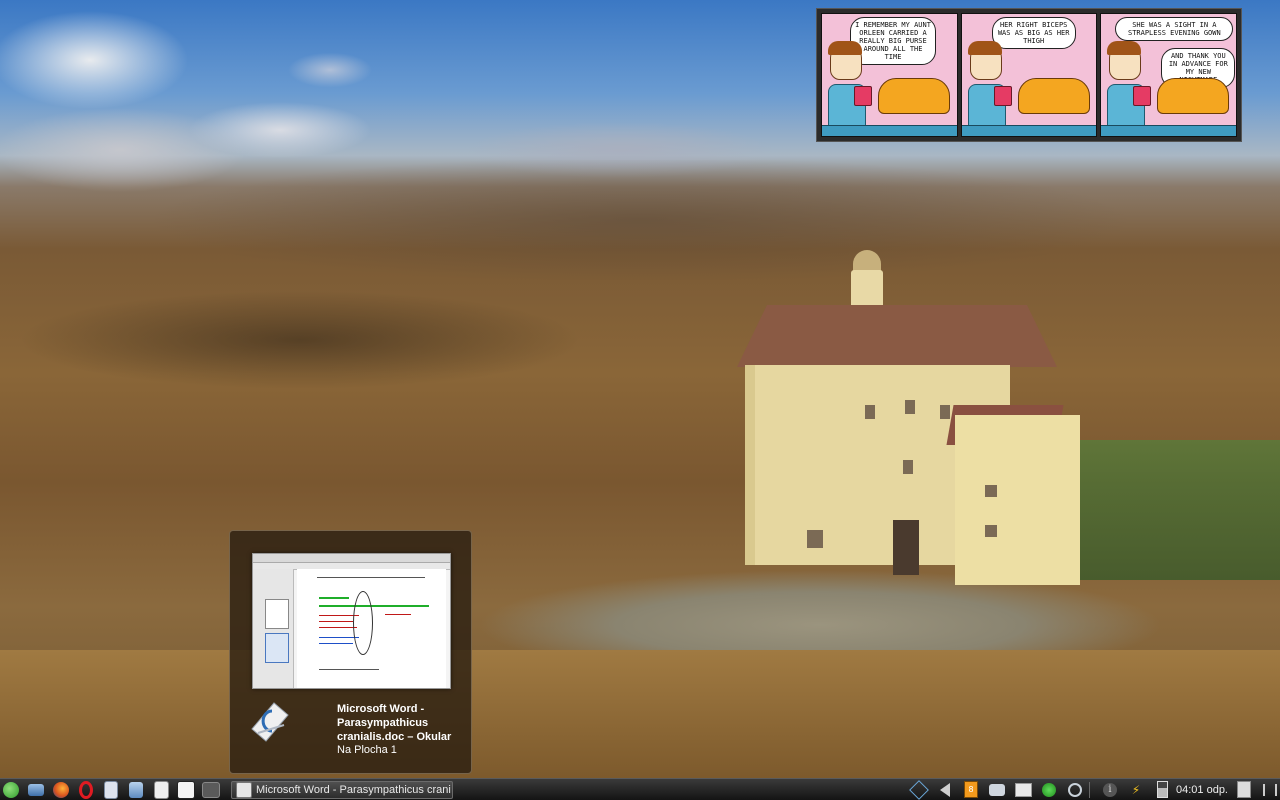 The image size is (1280, 800). Describe the element at coordinates (111, 790) in the screenshot. I see `notes-icon` at that location.